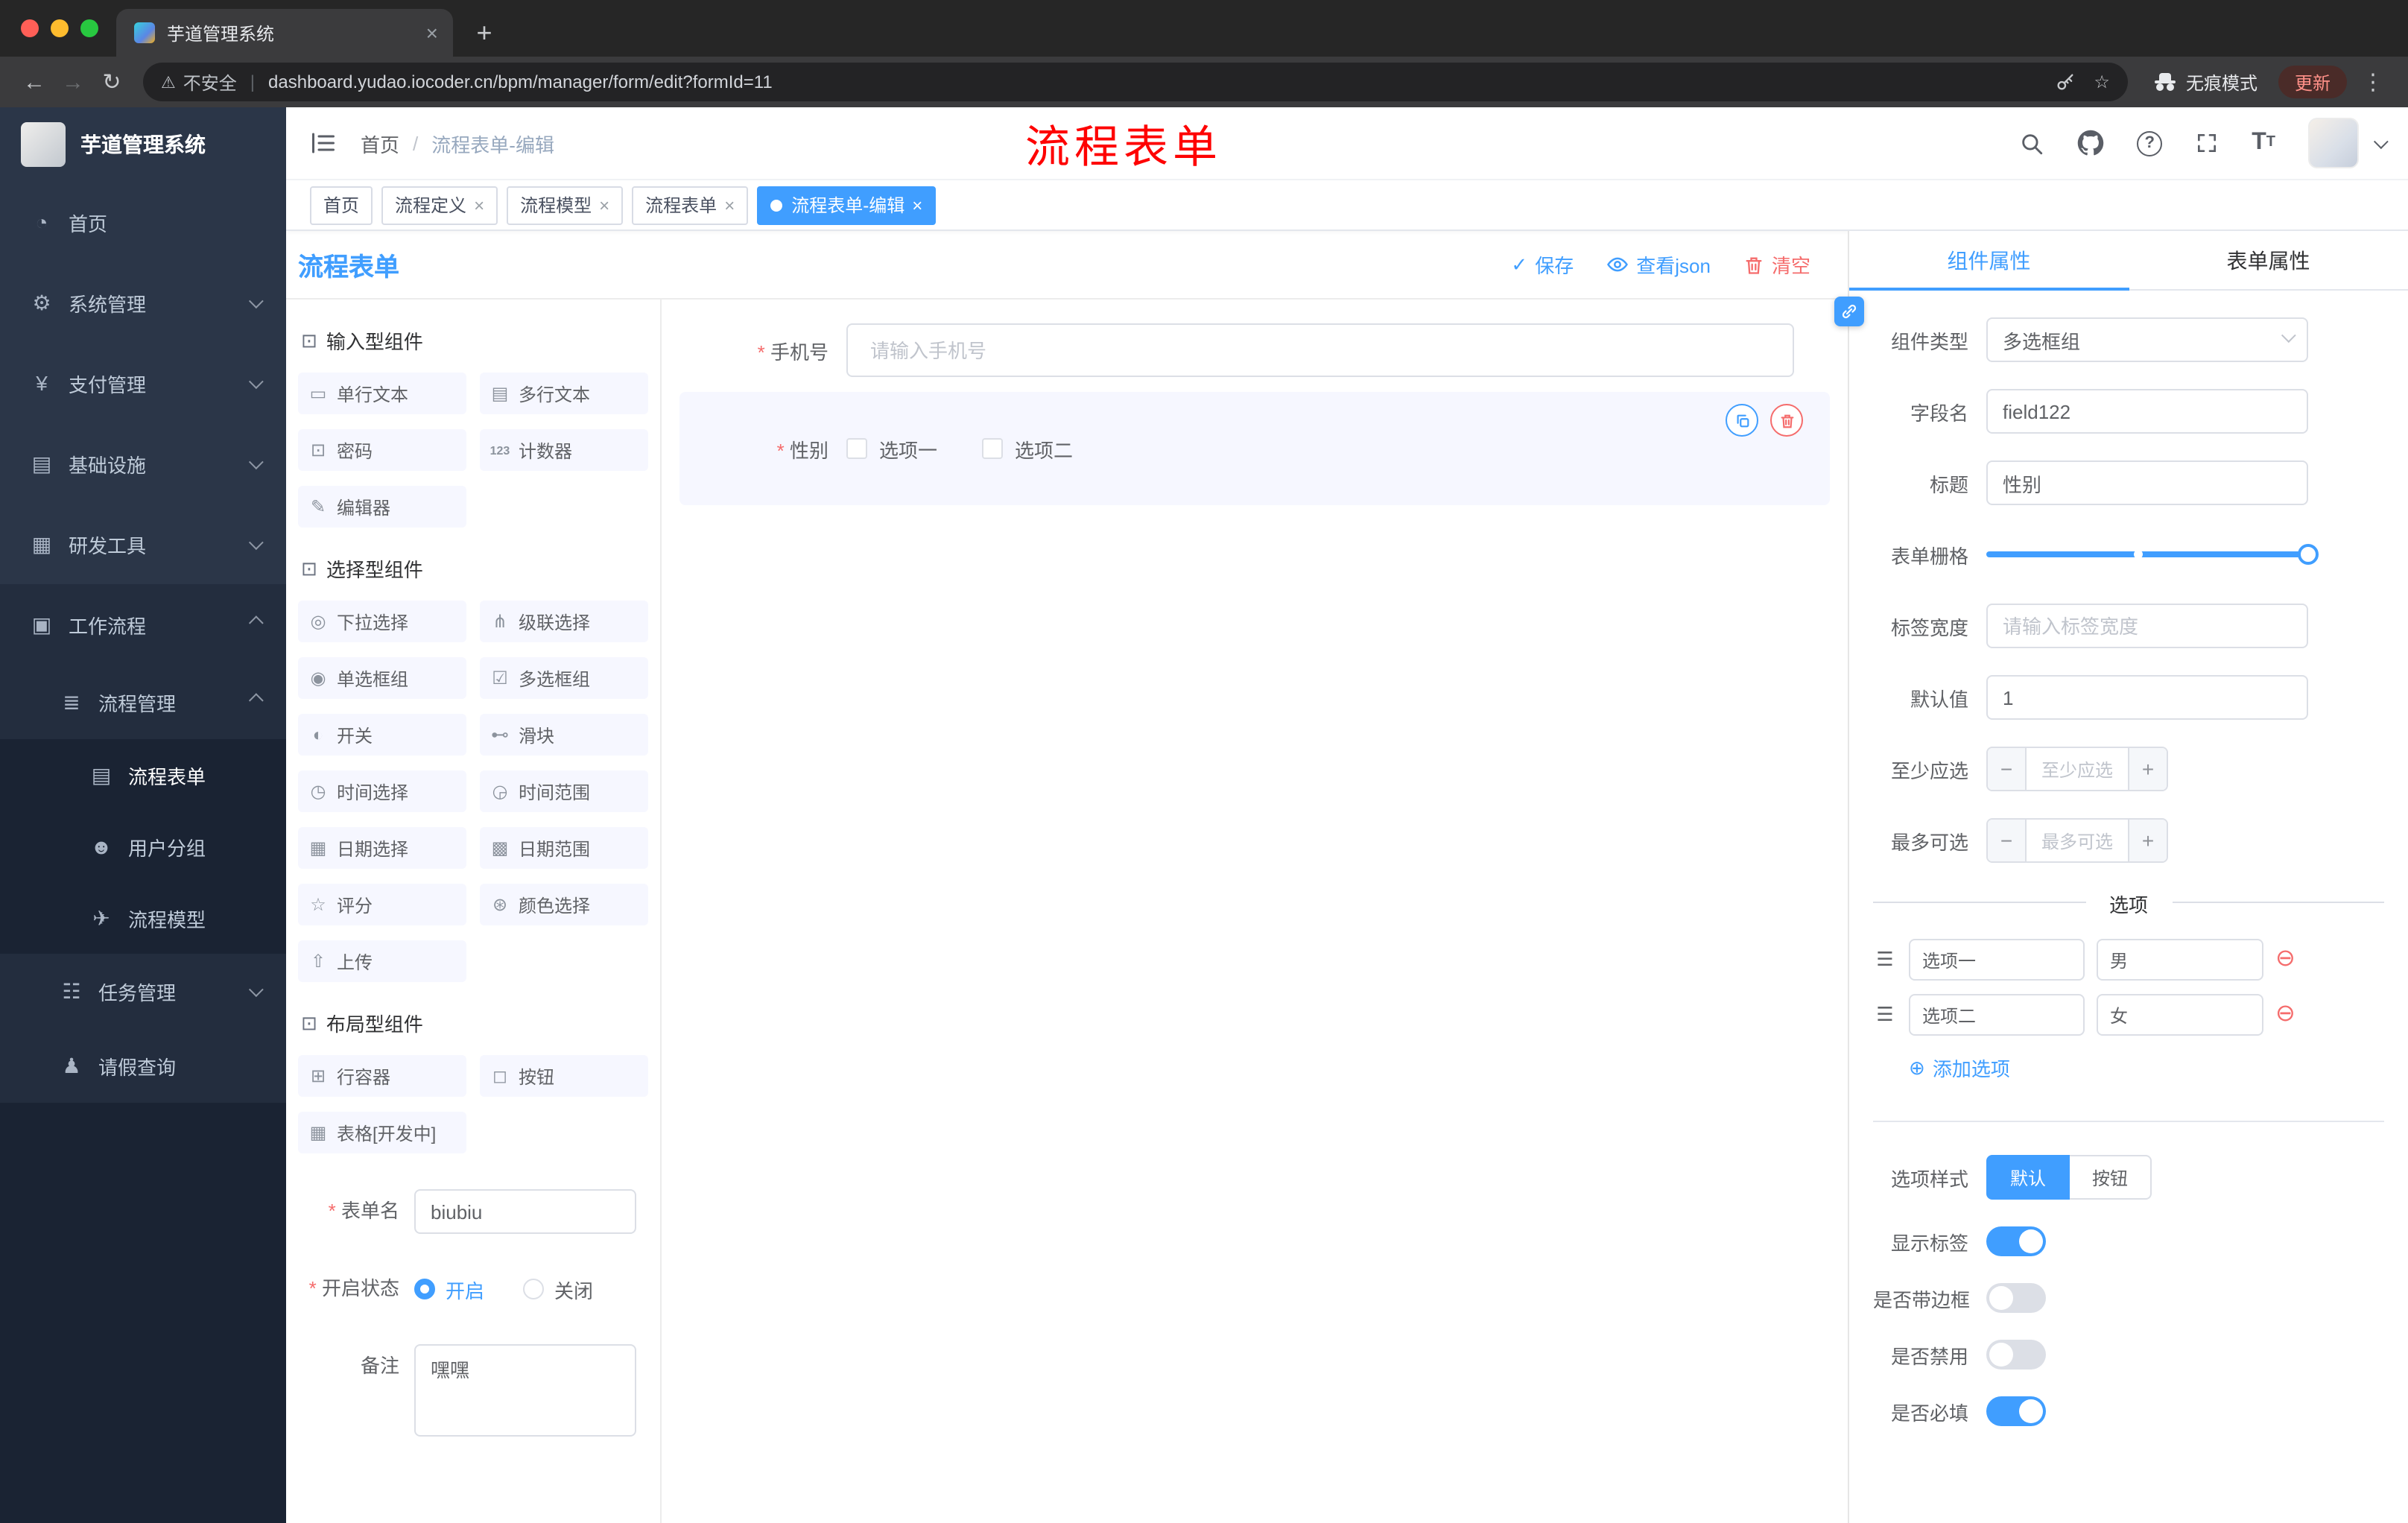  Describe the element at coordinates (341, 205) in the screenshot. I see `tag-view-home: 首页` at that location.